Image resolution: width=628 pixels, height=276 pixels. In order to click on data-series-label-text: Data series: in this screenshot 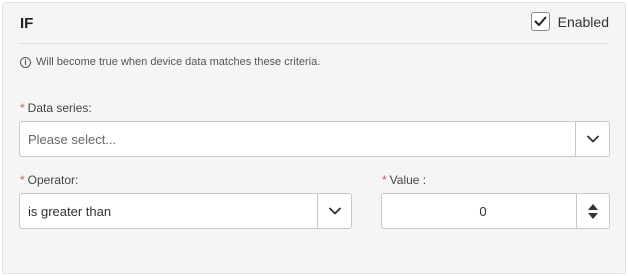, I will do `click(59, 108)`.